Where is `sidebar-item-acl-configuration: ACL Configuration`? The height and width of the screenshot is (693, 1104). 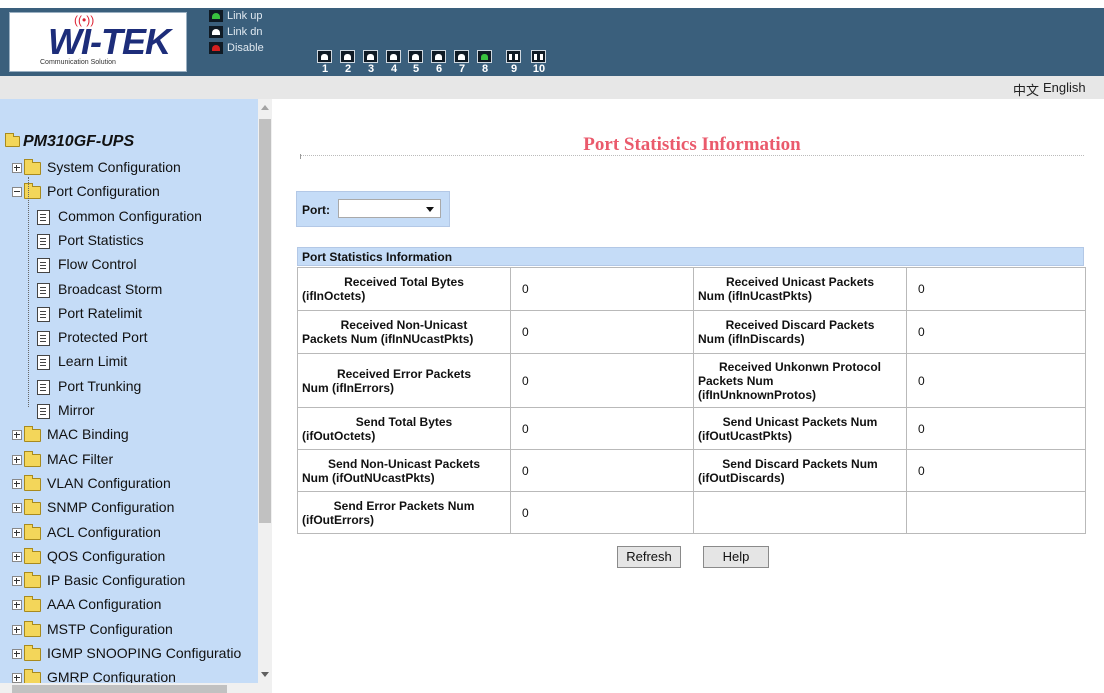
sidebar-item-acl-configuration: ACL Configuration is located at coordinates (86, 532).